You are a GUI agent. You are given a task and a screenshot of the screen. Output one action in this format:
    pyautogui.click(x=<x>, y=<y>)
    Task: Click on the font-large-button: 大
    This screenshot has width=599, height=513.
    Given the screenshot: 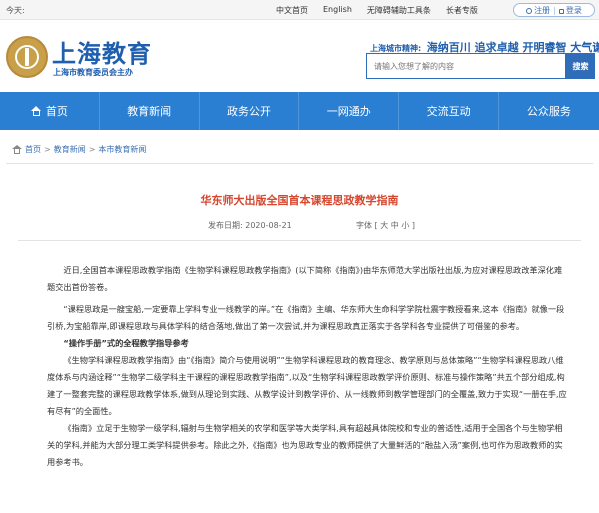 What is the action you would take?
    pyautogui.click(x=384, y=225)
    